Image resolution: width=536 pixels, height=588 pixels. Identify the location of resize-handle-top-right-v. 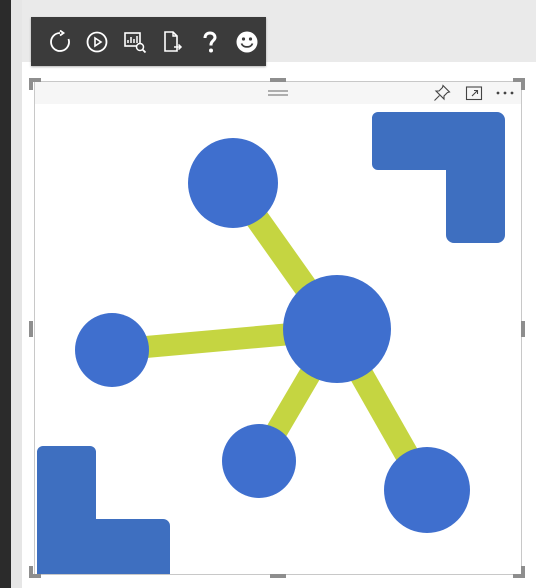
(523, 84).